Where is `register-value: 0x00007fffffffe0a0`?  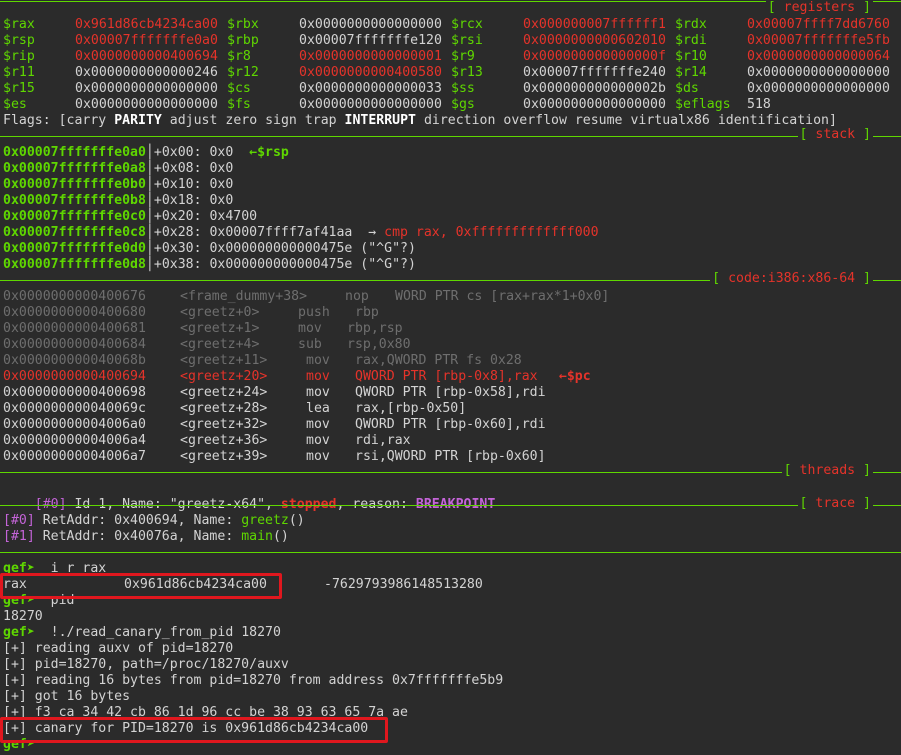
register-value: 0x00007fffffffe0a0 is located at coordinates (146, 40).